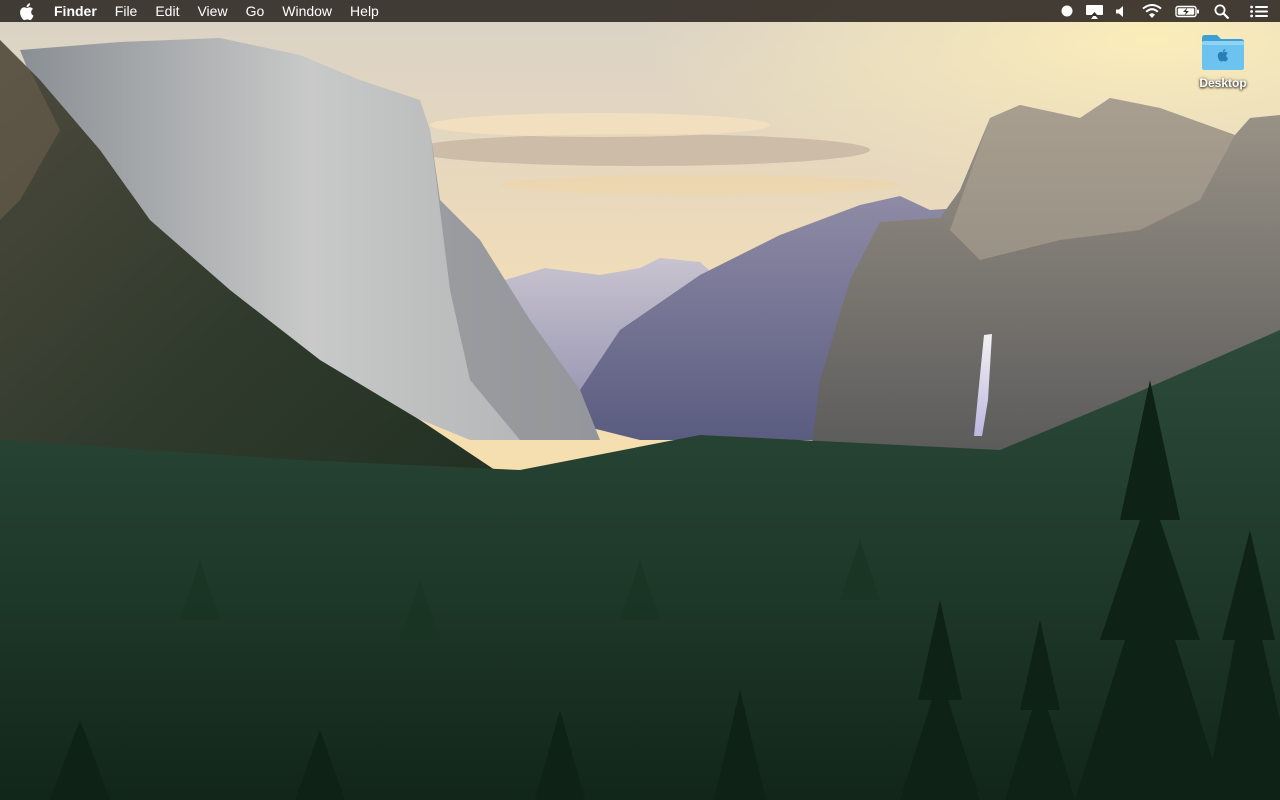  I want to click on notification-center-icon, so click(1259, 11).